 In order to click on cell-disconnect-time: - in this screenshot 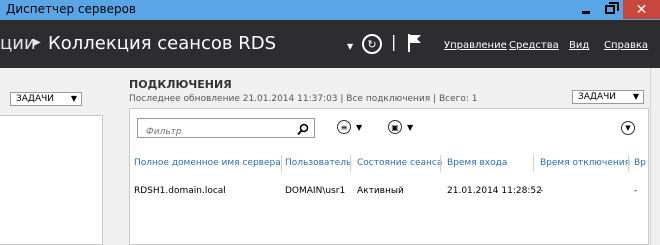, I will do `click(541, 191)`.